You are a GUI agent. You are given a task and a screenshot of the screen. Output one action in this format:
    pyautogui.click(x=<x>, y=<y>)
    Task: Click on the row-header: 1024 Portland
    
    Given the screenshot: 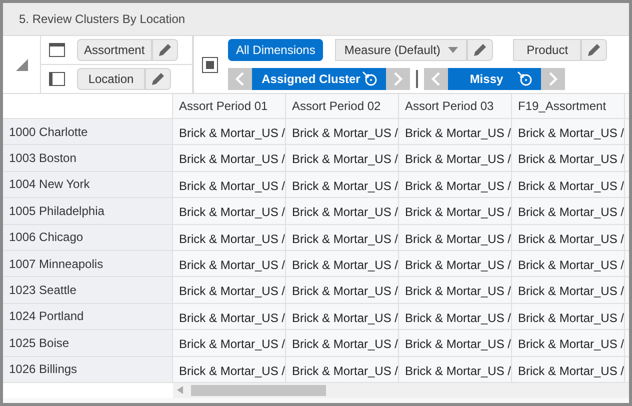 What is the action you would take?
    pyautogui.click(x=88, y=317)
    